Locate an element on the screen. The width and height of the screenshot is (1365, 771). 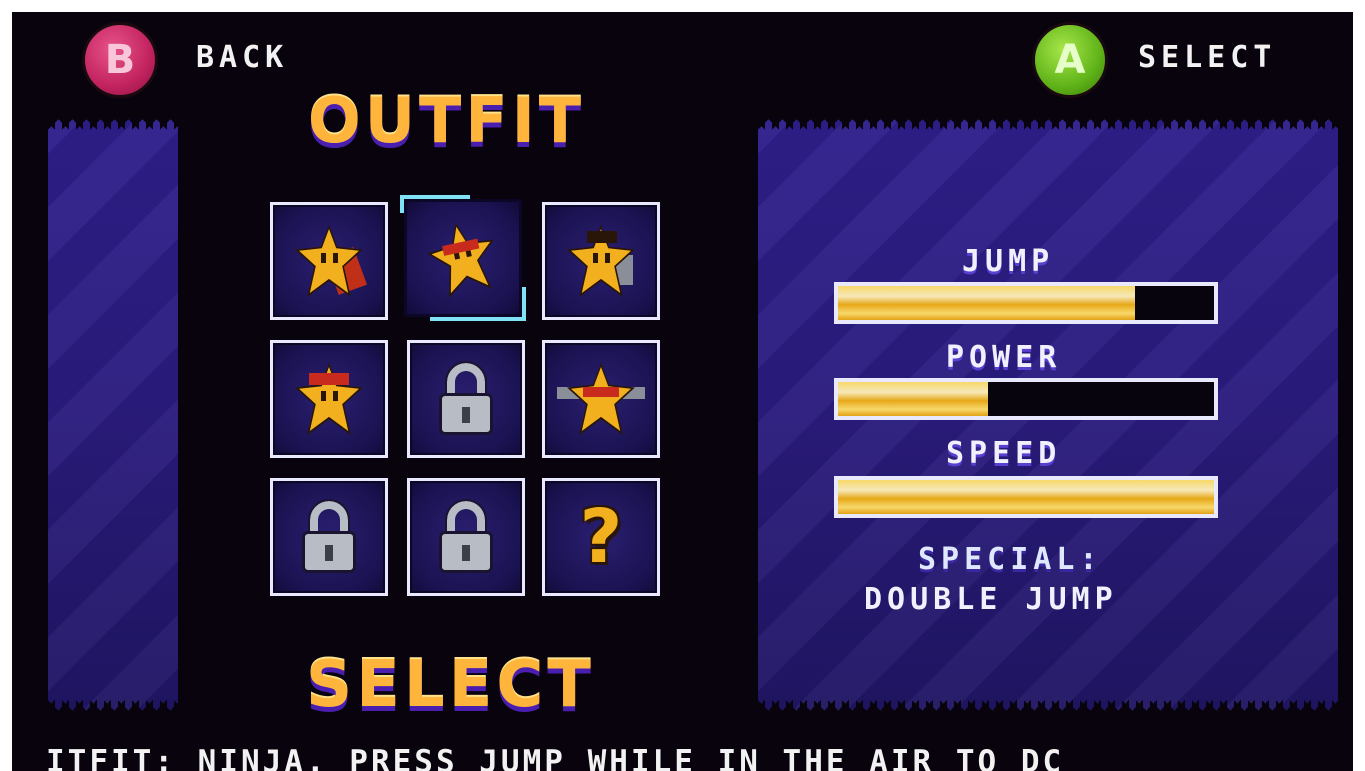
speed-stat-label: SPEED is located at coordinates (1004, 453).